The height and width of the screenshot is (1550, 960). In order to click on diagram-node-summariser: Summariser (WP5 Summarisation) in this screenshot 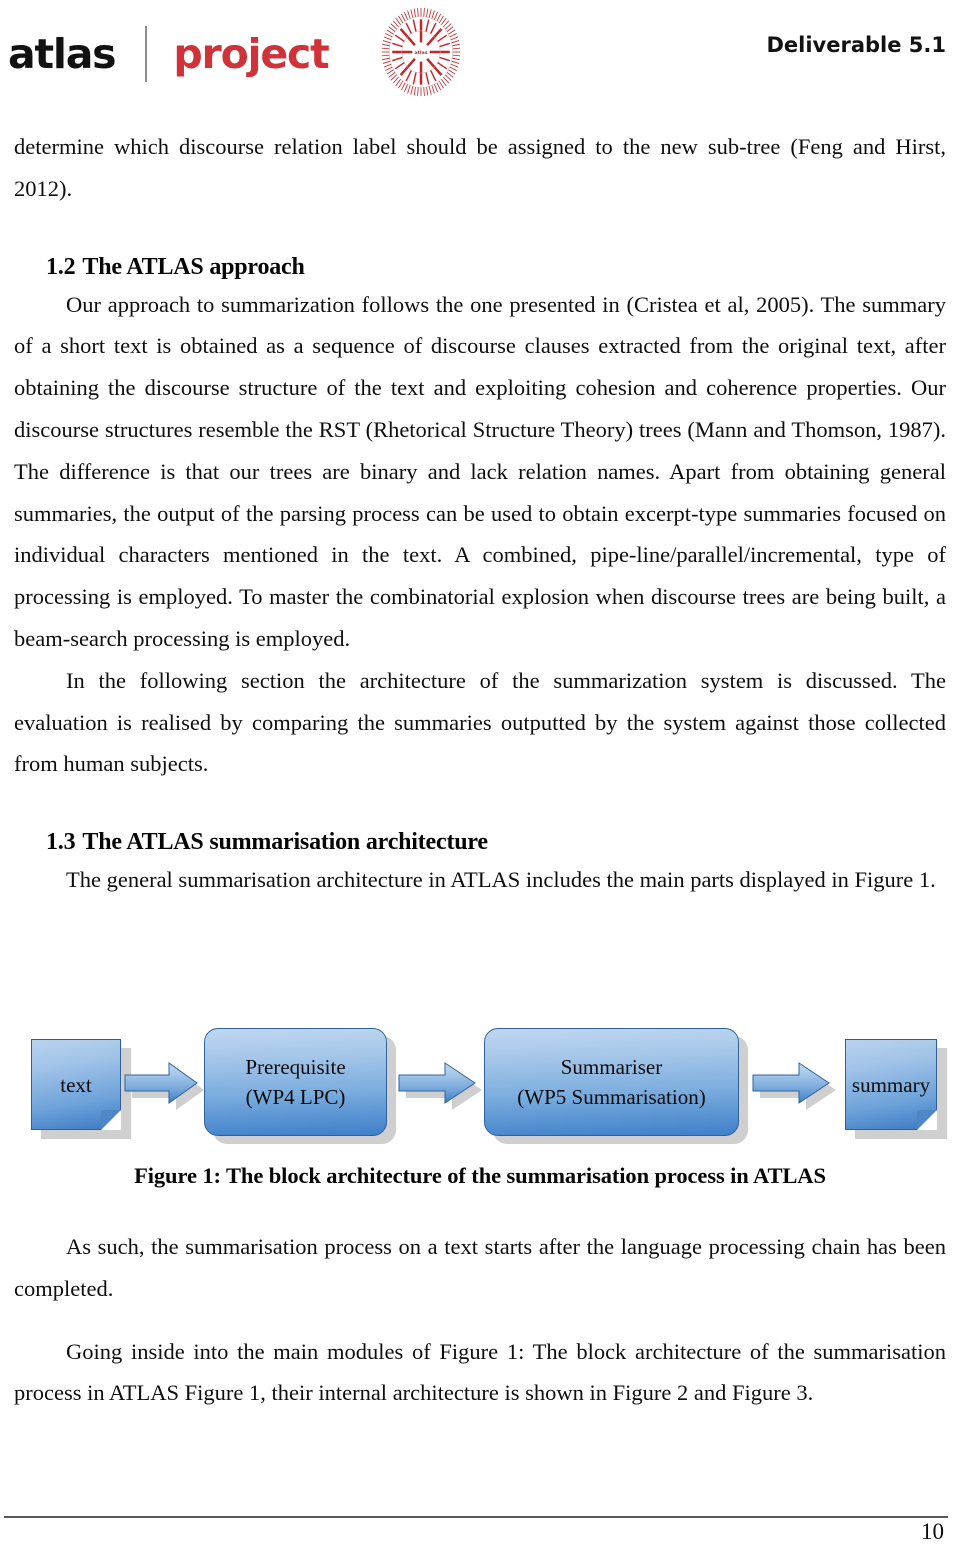, I will do `click(611, 1082)`.